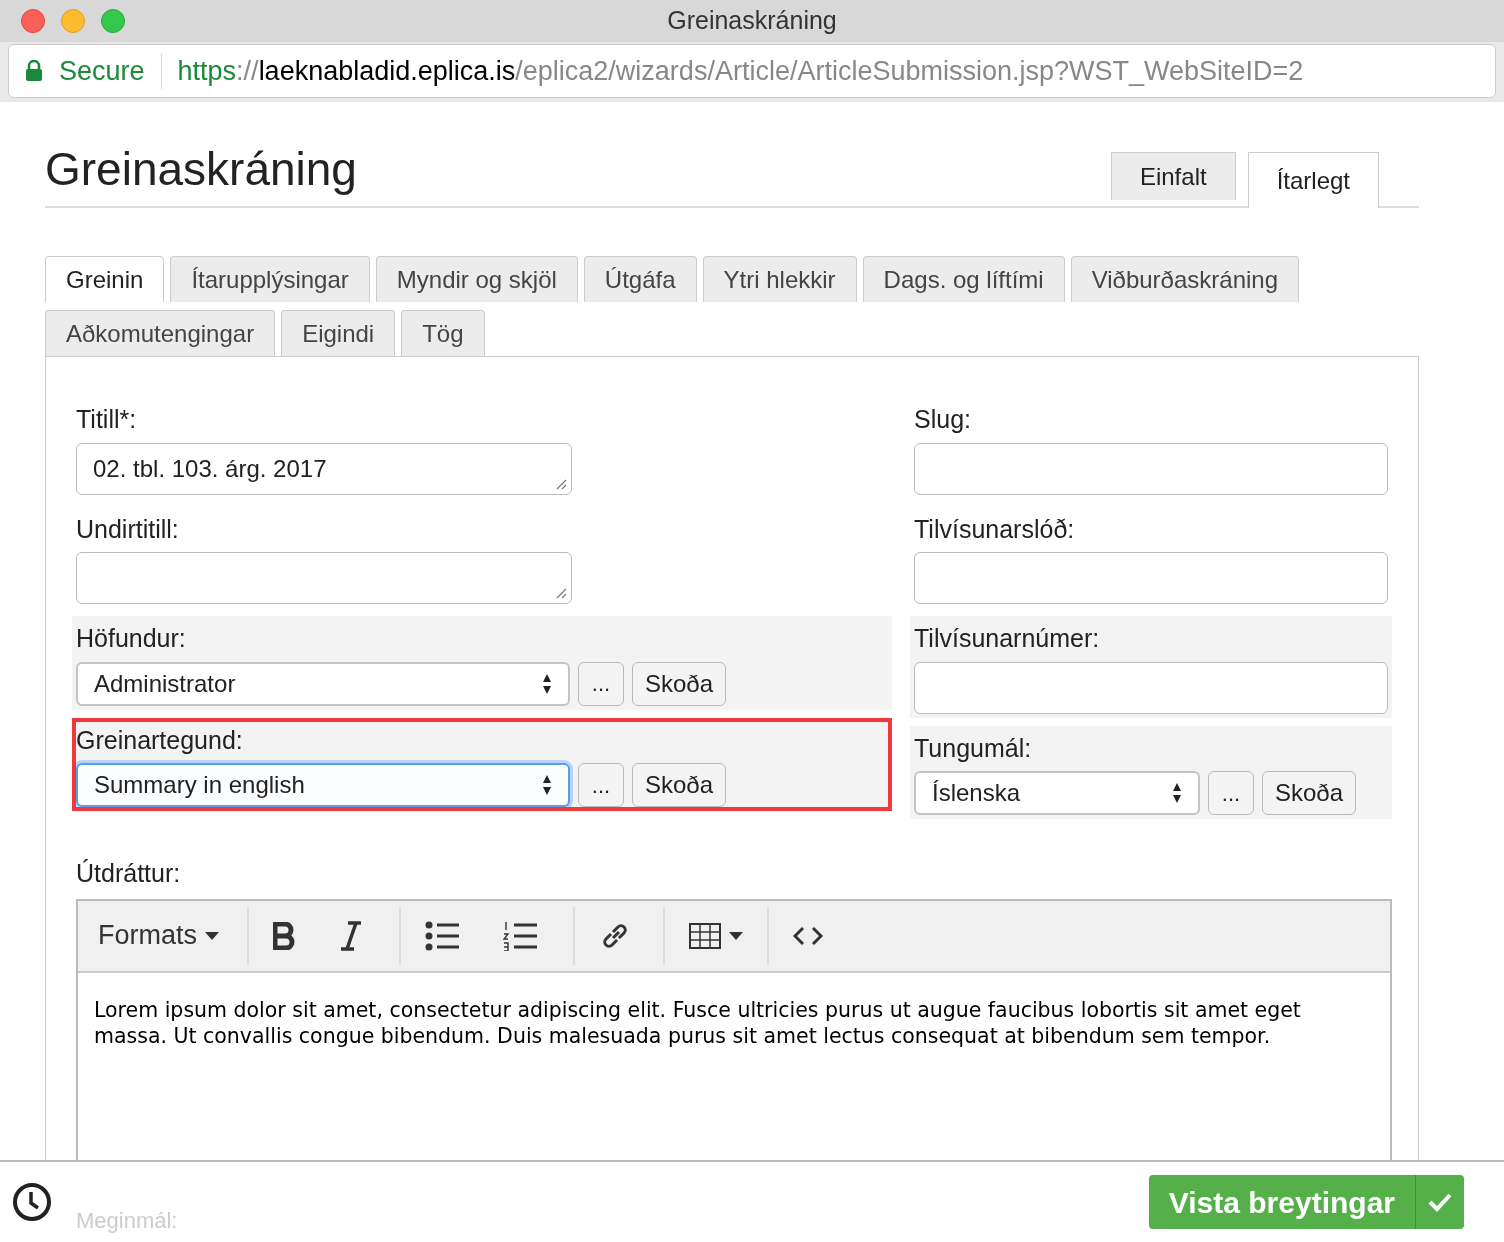 The height and width of the screenshot is (1242, 1504). I want to click on field-label: Greinartegund:, so click(160, 740).